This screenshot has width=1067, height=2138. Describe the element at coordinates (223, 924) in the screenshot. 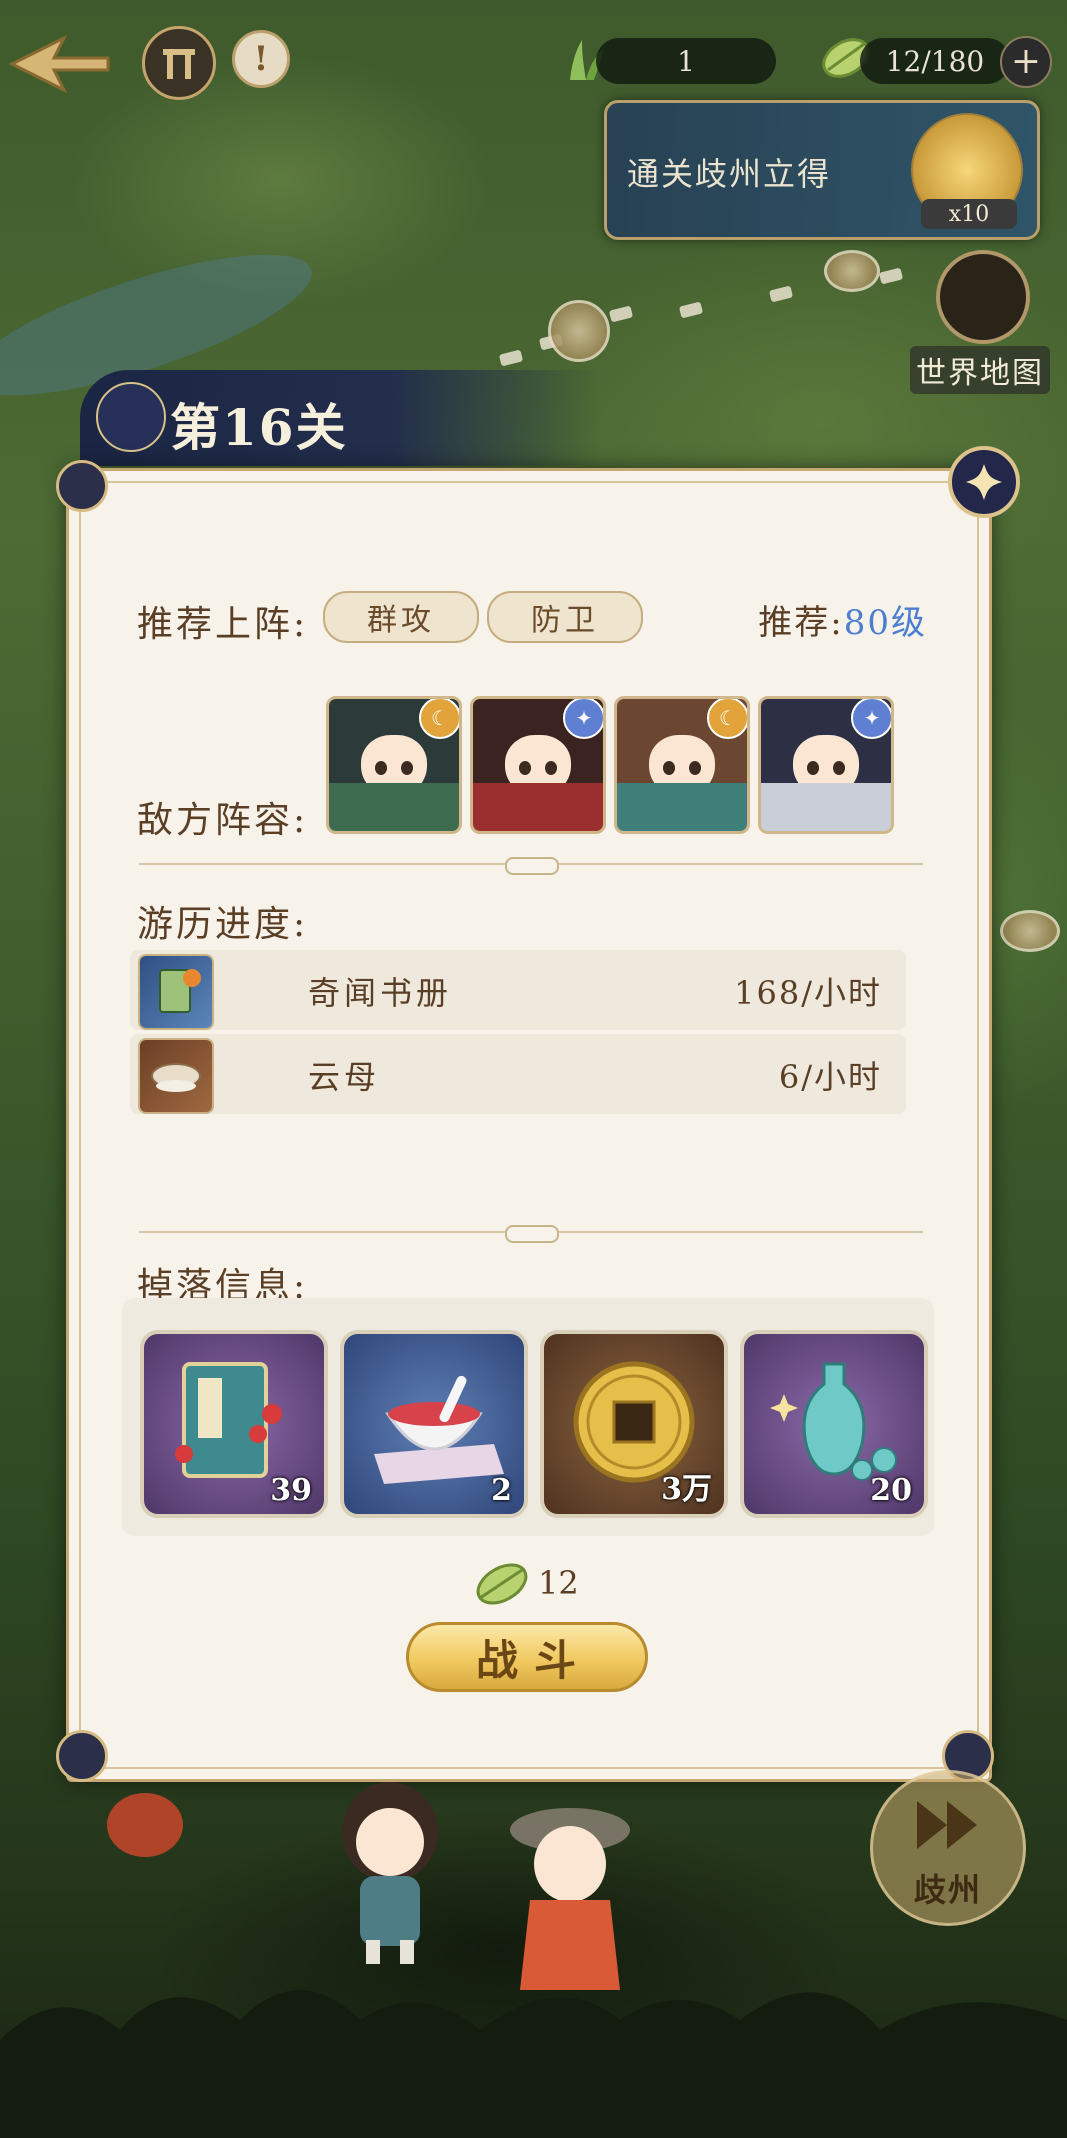

I see `progress-label: 游历进度:` at that location.